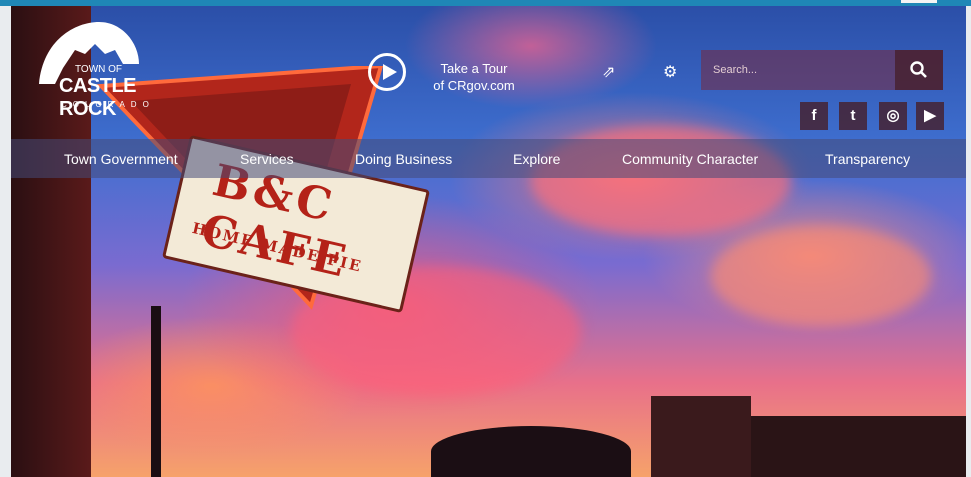 The image size is (971, 477). Describe the element at coordinates (821, 276) in the screenshot. I see `cloud` at that location.